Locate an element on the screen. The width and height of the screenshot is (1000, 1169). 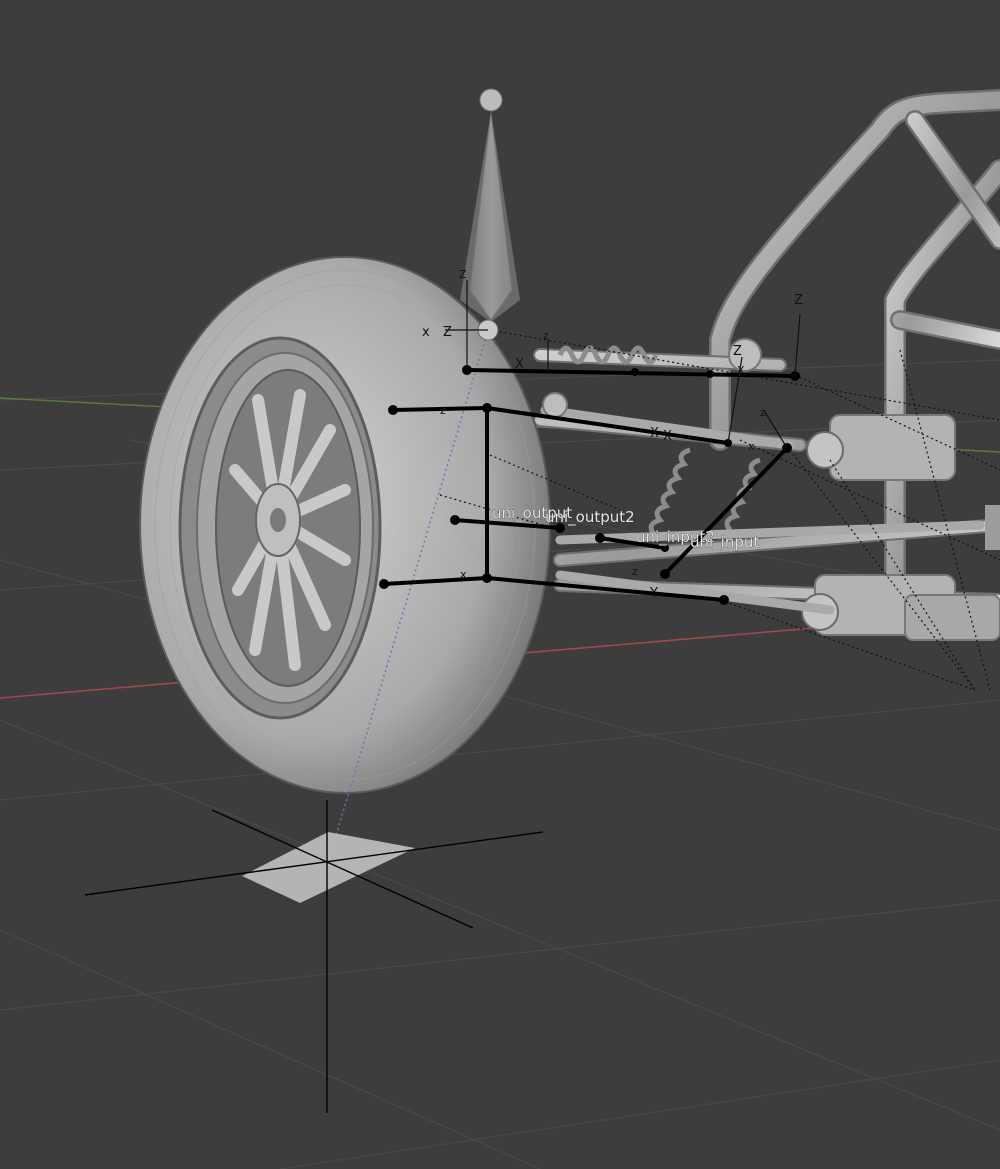
spot-light-icon is located at coordinates (490, 214).